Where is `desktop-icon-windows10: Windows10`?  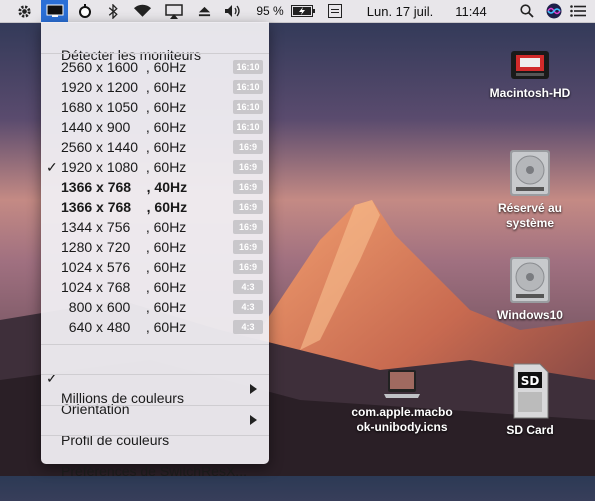
desktop-icon-windows10: Windows10 is located at coordinates (530, 289).